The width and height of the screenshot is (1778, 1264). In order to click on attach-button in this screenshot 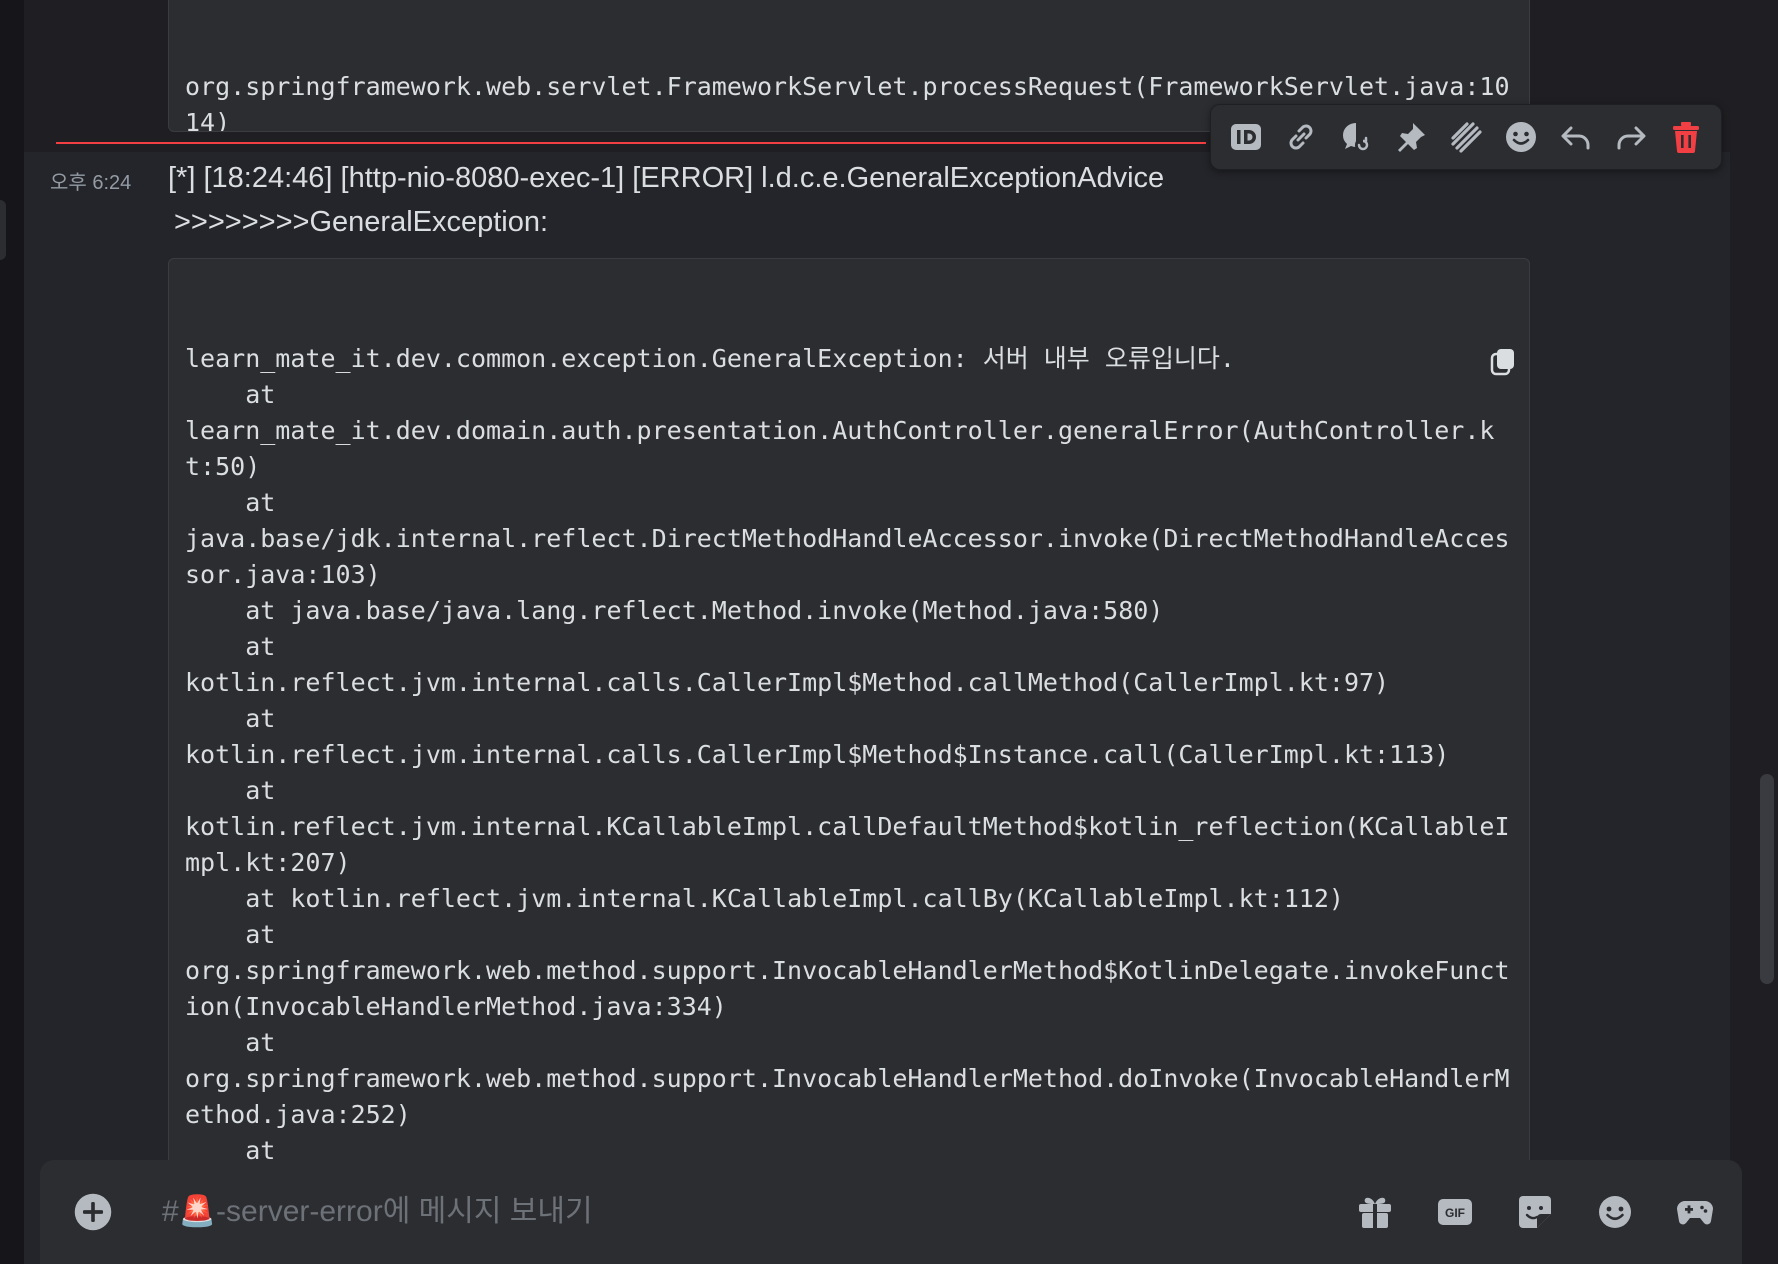, I will do `click(93, 1212)`.